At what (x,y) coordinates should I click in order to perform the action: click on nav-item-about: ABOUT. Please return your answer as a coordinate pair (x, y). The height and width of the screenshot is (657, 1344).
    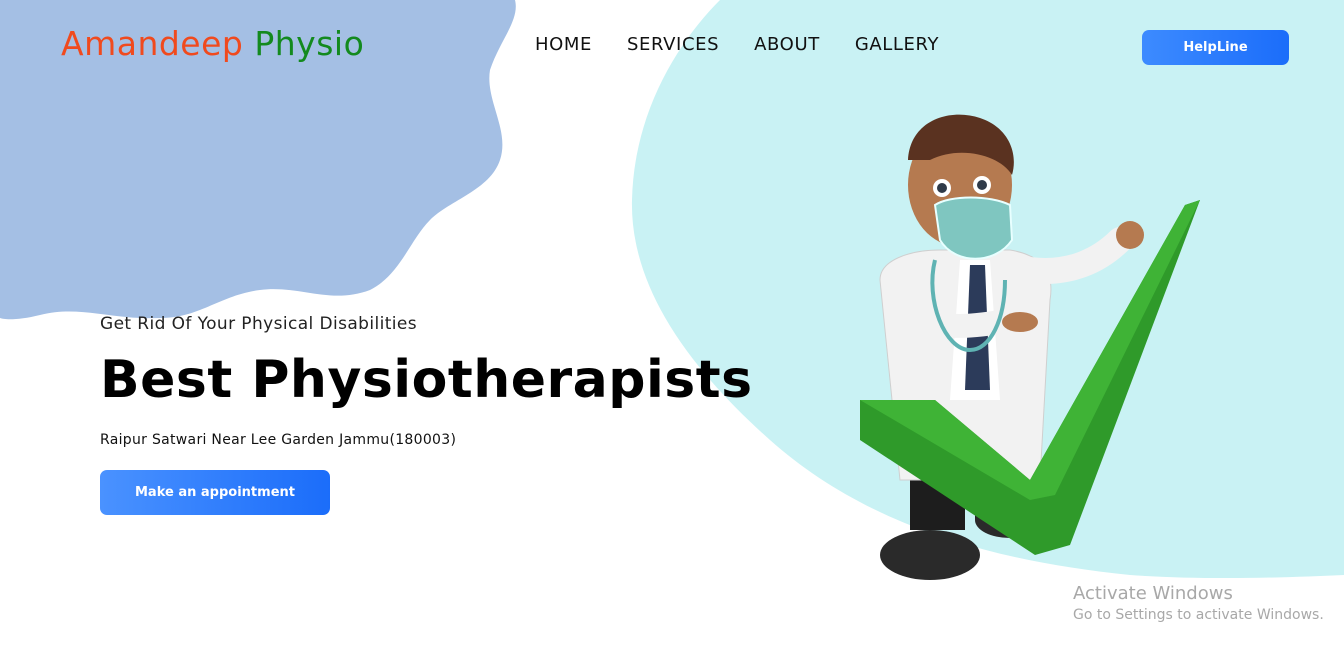
    Looking at the image, I should click on (787, 44).